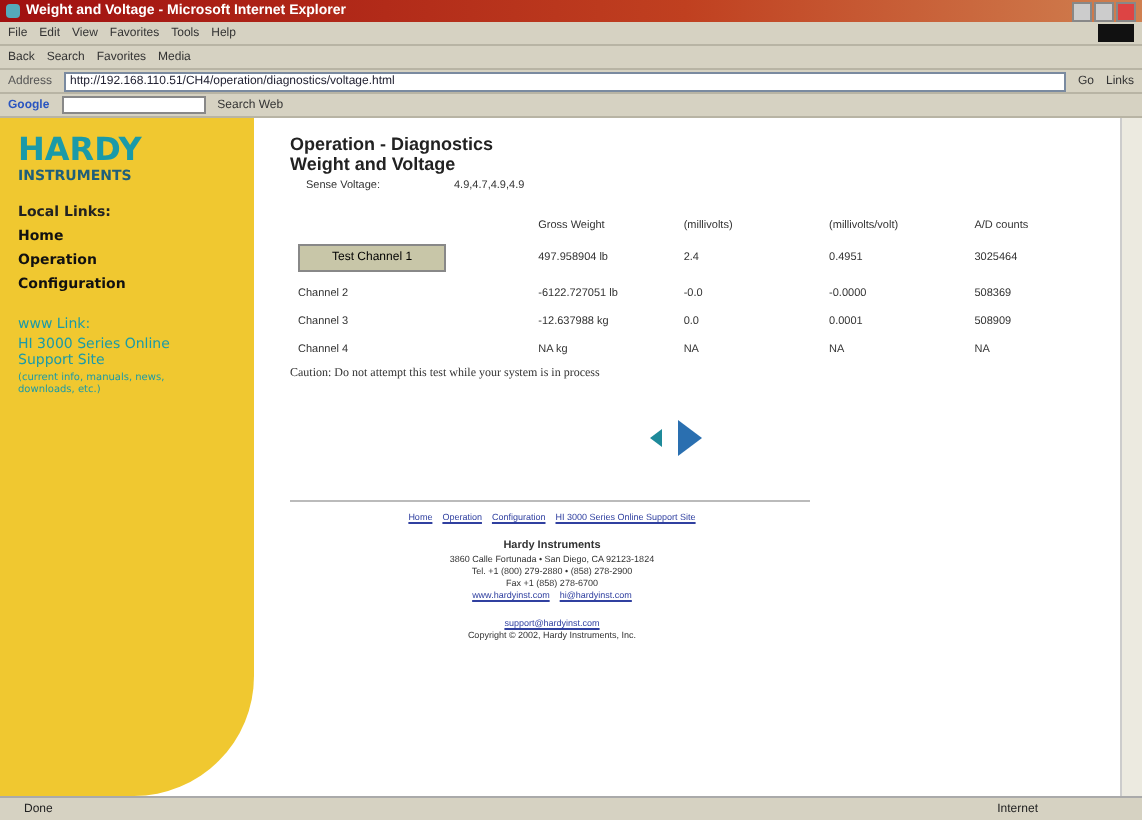 The width and height of the screenshot is (1142, 820). Describe the element at coordinates (1126, 11) in the screenshot. I see `close-button` at that location.